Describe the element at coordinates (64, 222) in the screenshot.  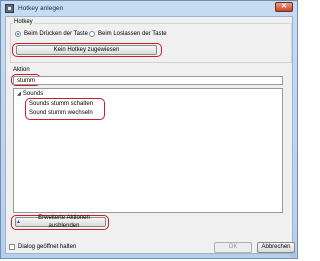
I see `toggle-advanced-label: Erweiterte Aktionen ausblenden` at that location.